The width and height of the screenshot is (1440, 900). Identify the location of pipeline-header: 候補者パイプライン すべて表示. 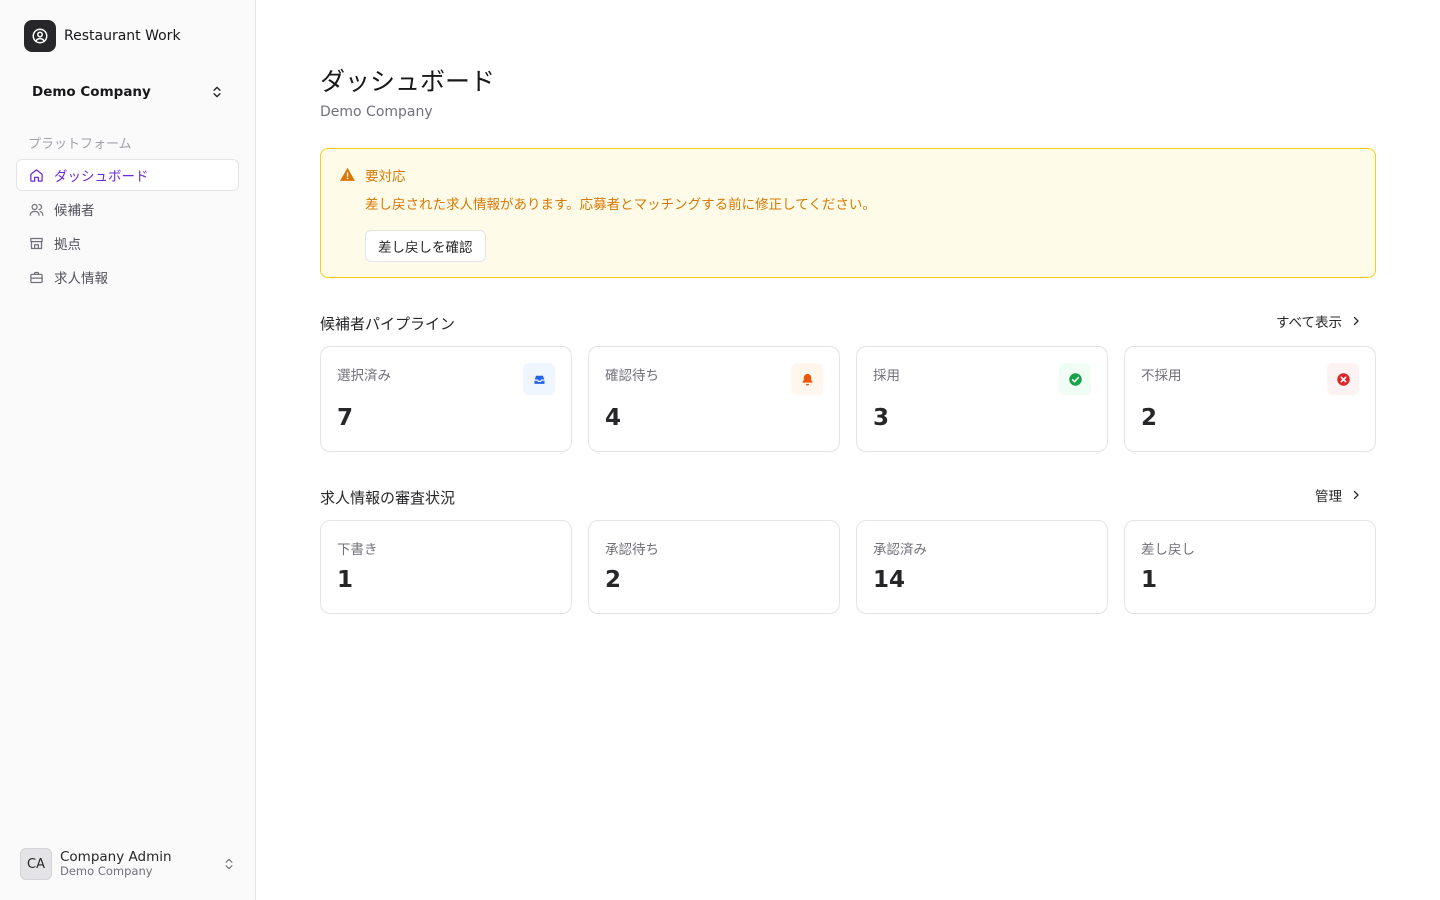
(848, 321).